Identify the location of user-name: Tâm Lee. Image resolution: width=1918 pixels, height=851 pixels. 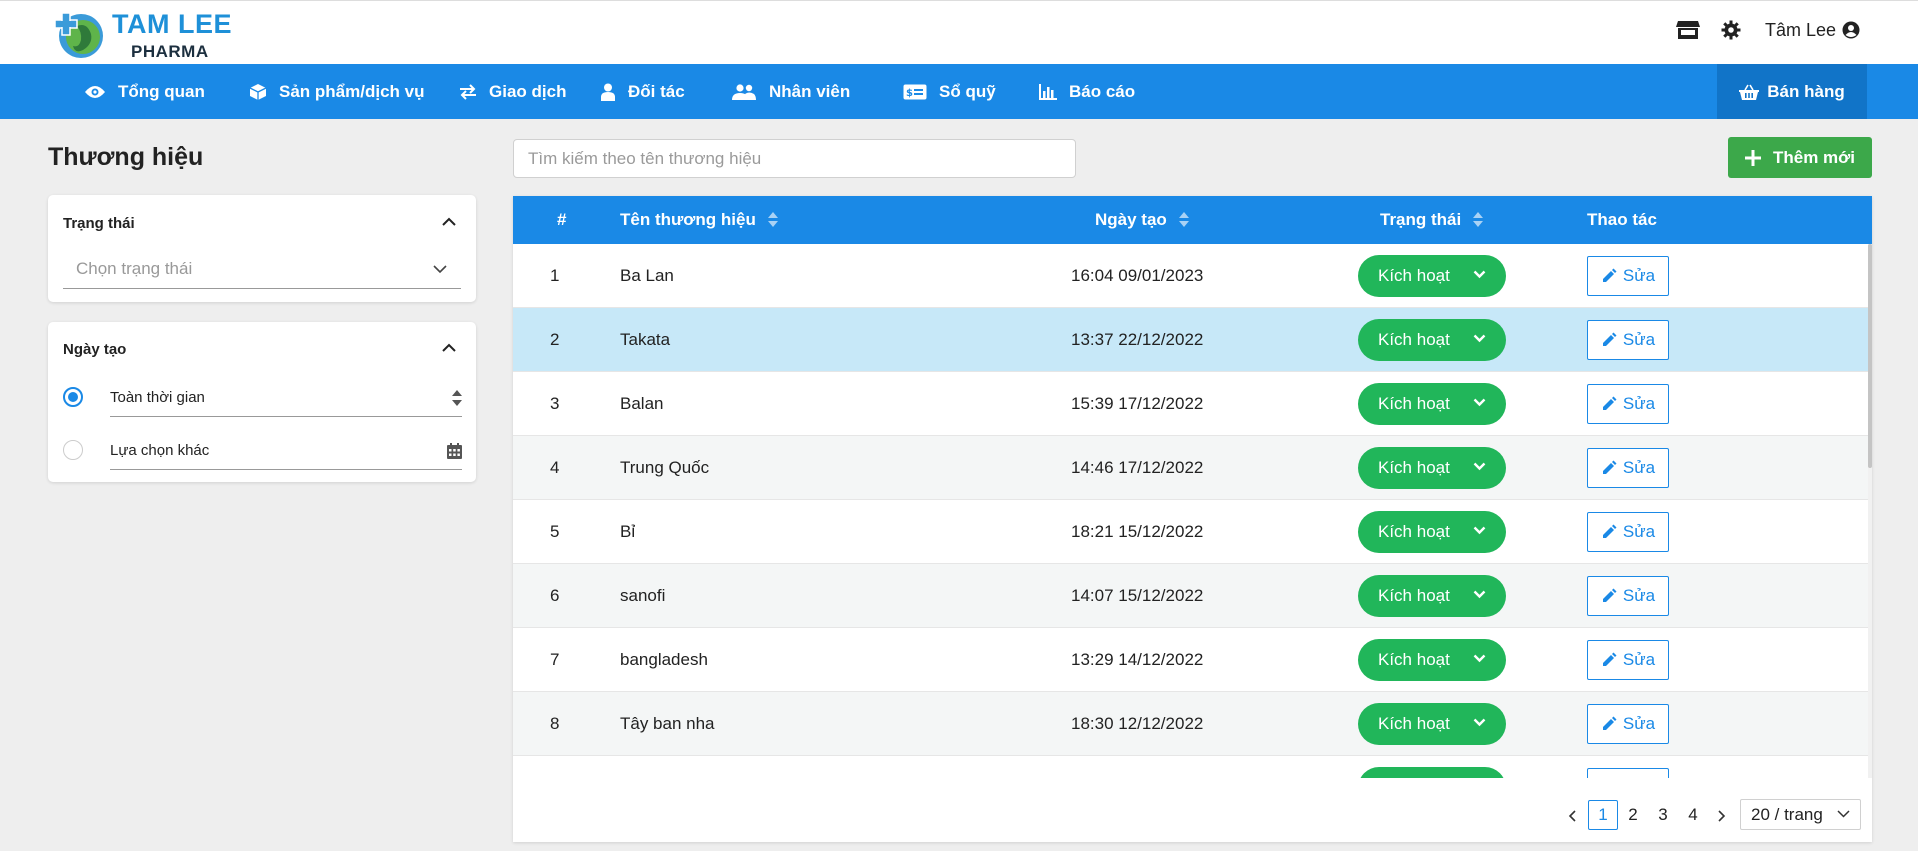
(1800, 30).